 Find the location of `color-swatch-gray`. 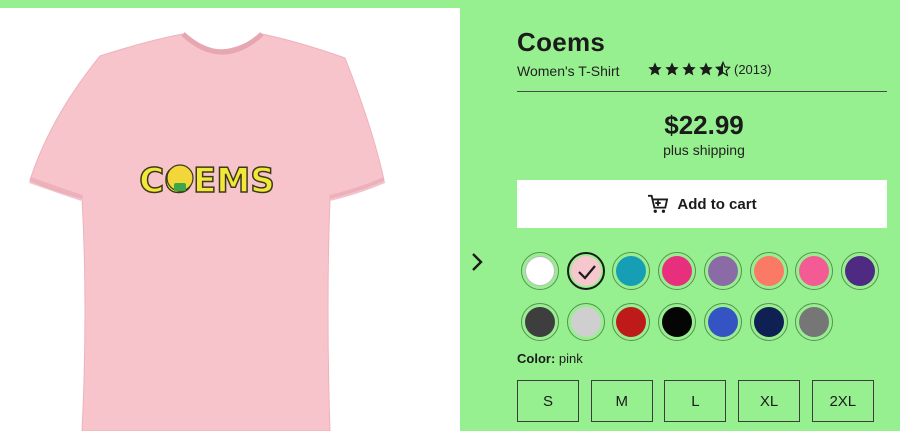

color-swatch-gray is located at coordinates (814, 322).